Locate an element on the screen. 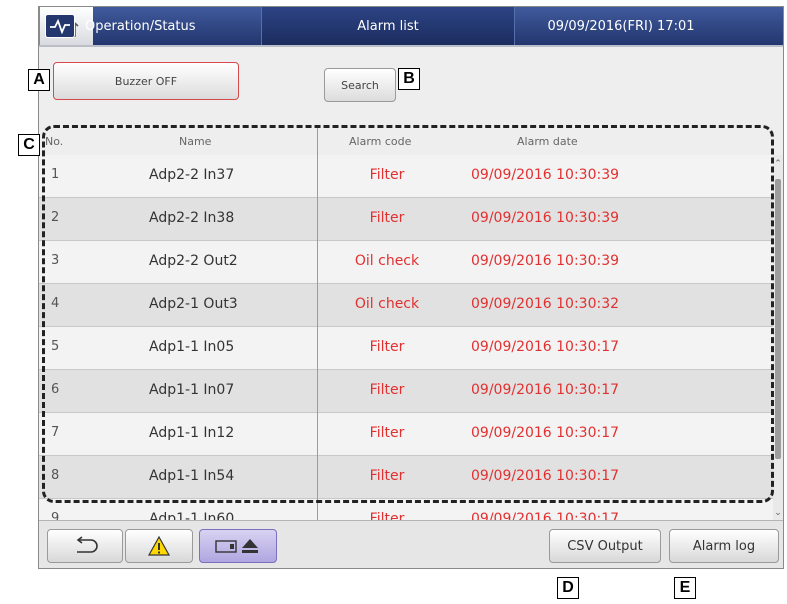  eject-icon is located at coordinates (236, 546).